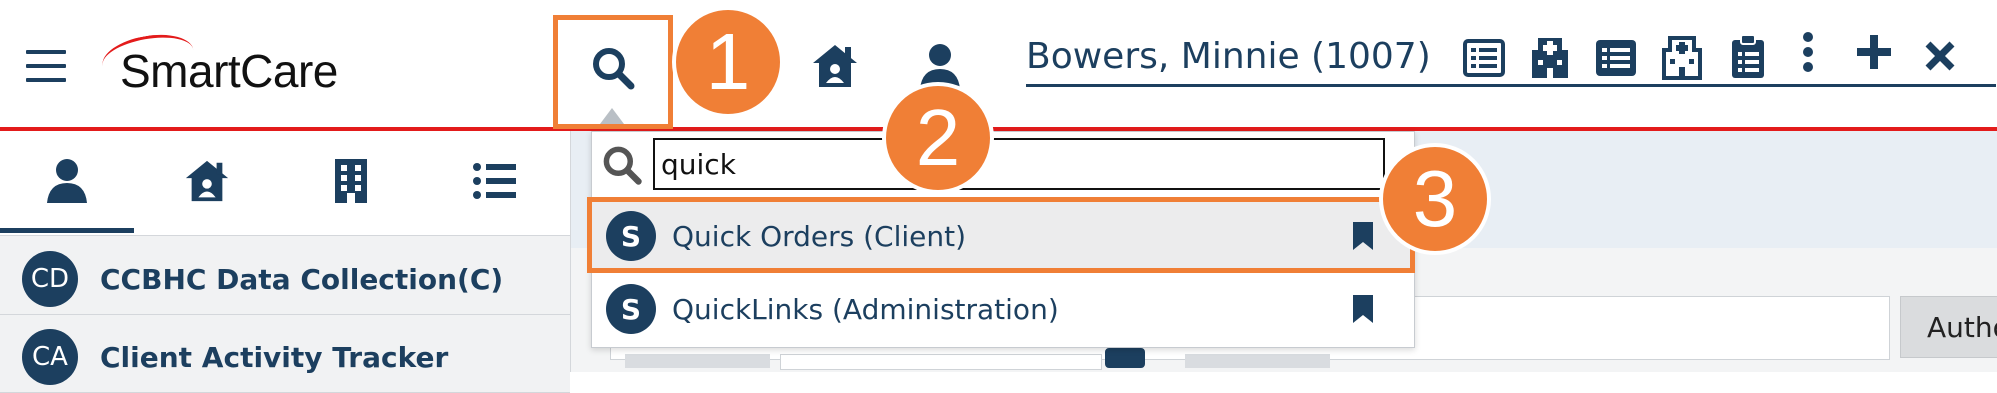 This screenshot has height=393, width=1997. Describe the element at coordinates (1874, 52) in the screenshot. I see `plus-icon` at that location.